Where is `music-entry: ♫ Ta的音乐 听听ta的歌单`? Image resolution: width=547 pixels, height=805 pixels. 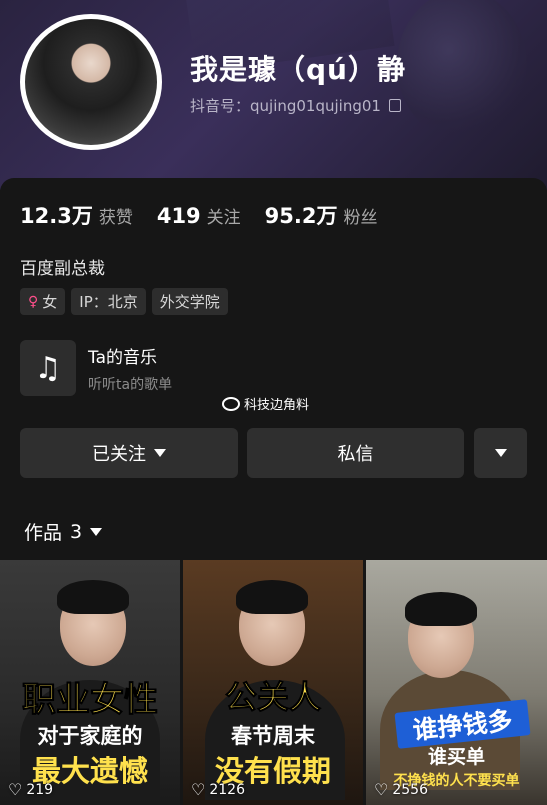
music-entry: ♫ Ta的音乐 听听ta的歌单 is located at coordinates (96, 368).